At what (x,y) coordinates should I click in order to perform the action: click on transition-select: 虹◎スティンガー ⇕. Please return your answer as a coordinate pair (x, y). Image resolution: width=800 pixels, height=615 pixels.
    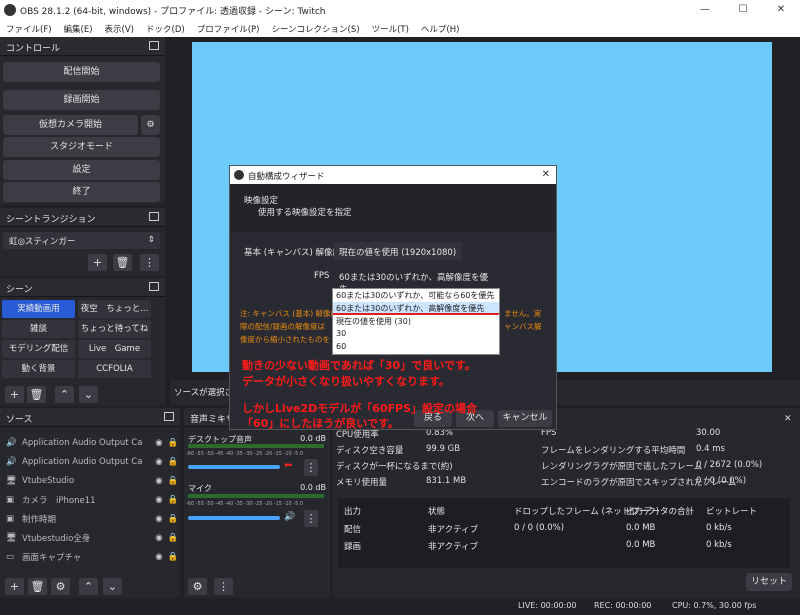
    Looking at the image, I should click on (81, 240).